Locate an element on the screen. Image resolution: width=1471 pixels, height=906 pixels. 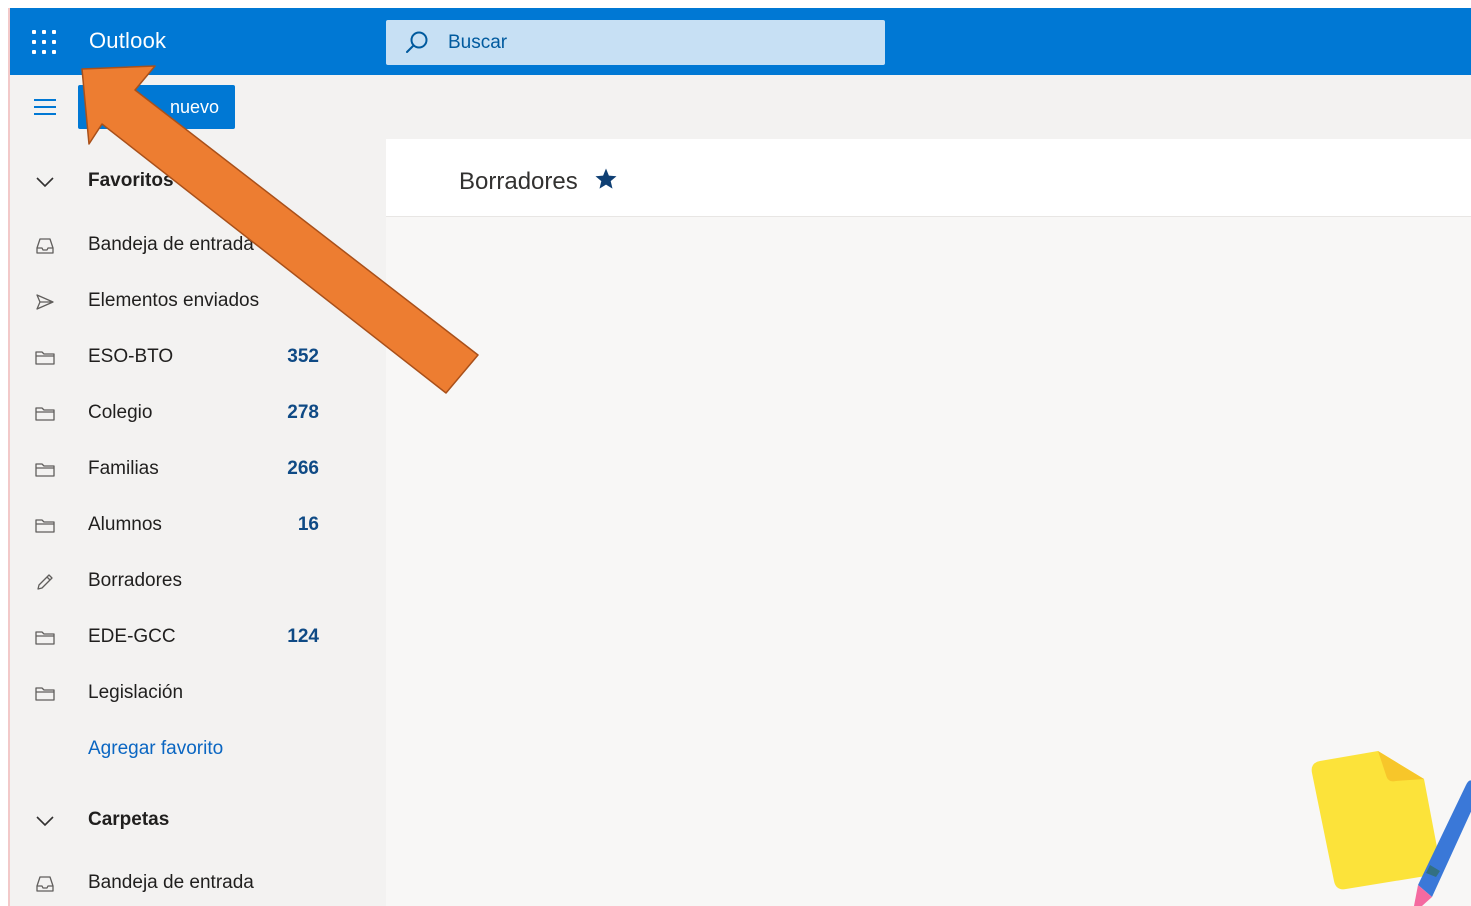
favorite-item-inbox: Bandeja de entrada is located at coordinates (198, 246).